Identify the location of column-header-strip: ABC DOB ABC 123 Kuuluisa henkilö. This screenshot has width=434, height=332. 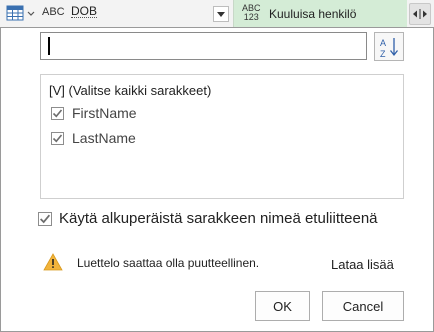
(217, 14).